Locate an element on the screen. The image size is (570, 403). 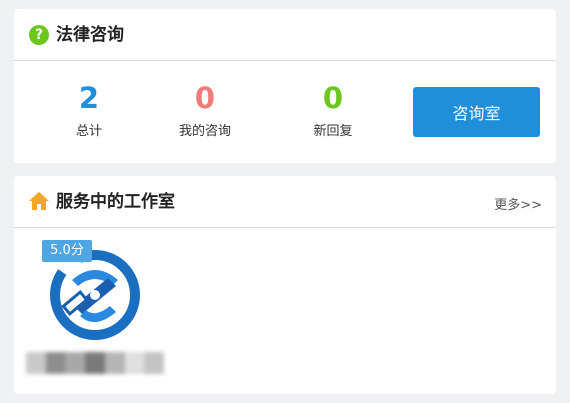
stat-my-consults: 0 我的咨询 is located at coordinates (205, 111).